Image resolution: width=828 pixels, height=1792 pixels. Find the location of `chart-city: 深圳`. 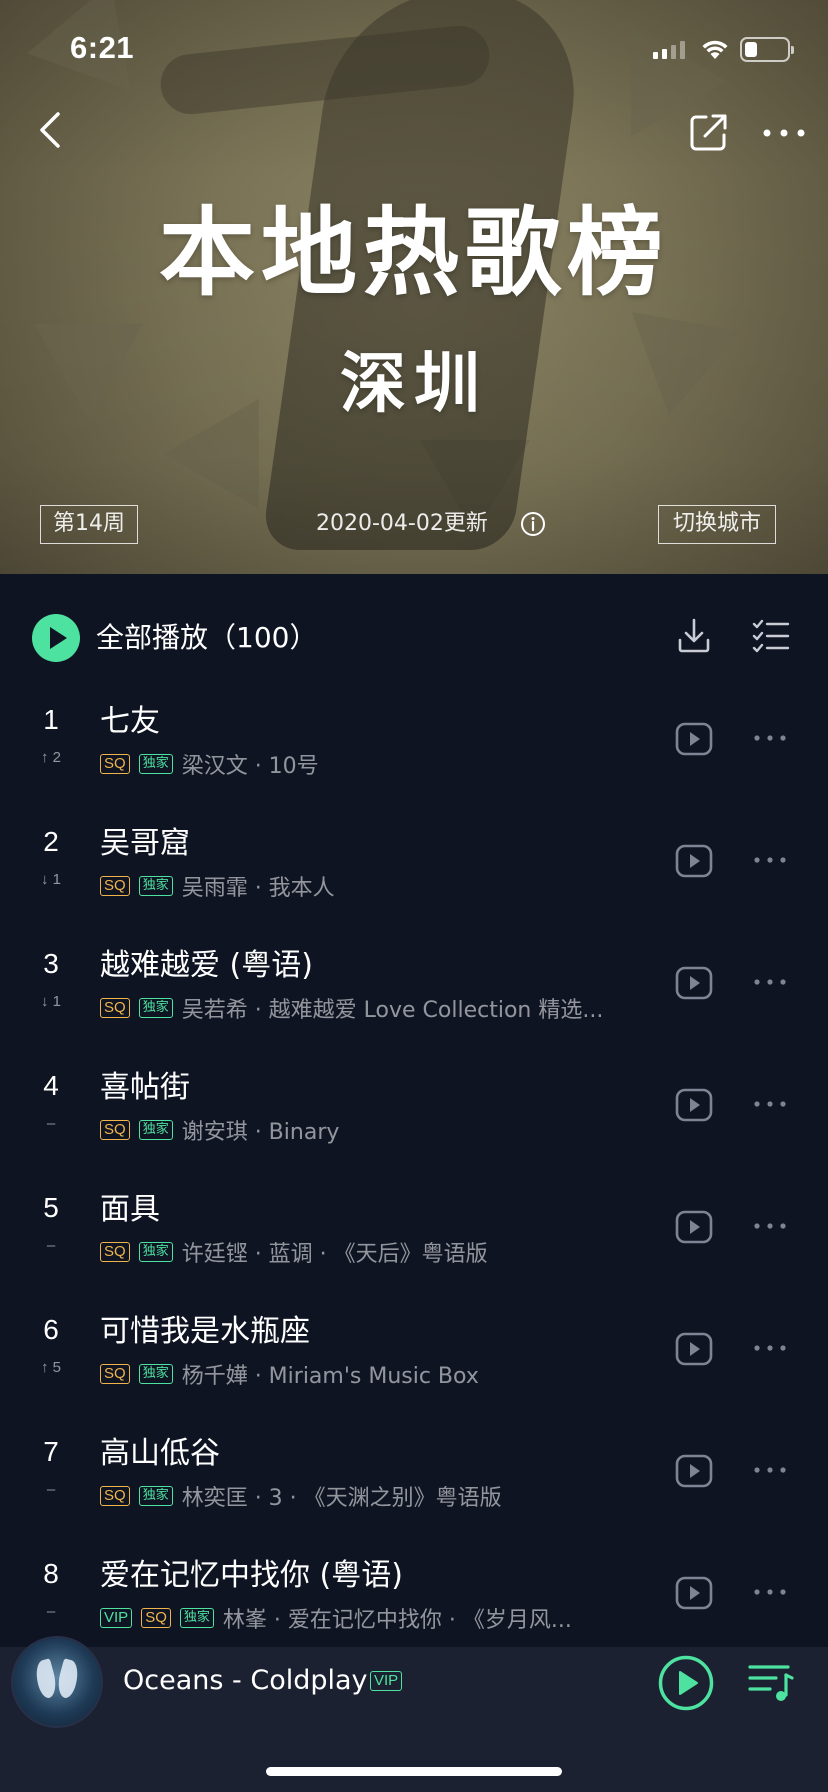

chart-city: 深圳 is located at coordinates (414, 383).